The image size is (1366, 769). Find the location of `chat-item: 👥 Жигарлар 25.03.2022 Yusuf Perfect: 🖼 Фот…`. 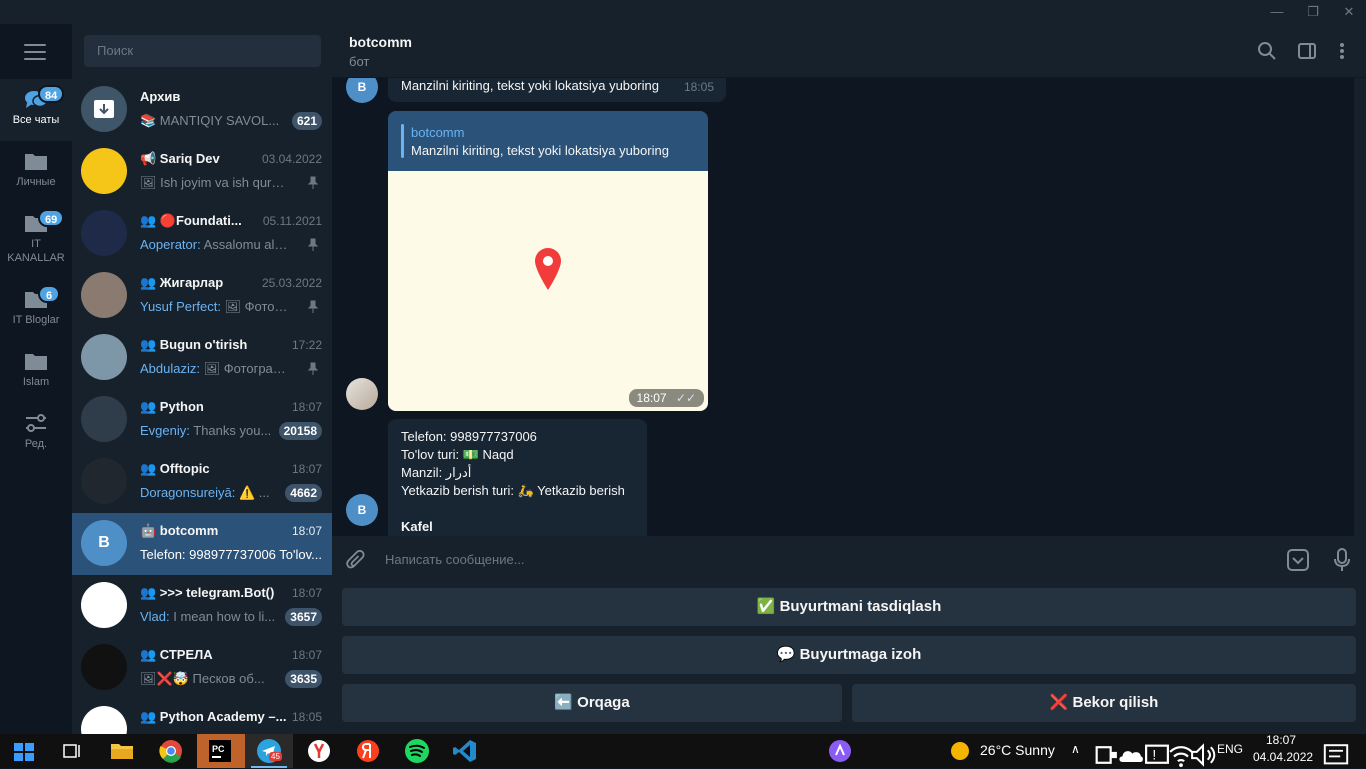

chat-item: 👥 Жигарлар 25.03.2022 Yusuf Perfect: 🖼 Фот… is located at coordinates (202, 296).